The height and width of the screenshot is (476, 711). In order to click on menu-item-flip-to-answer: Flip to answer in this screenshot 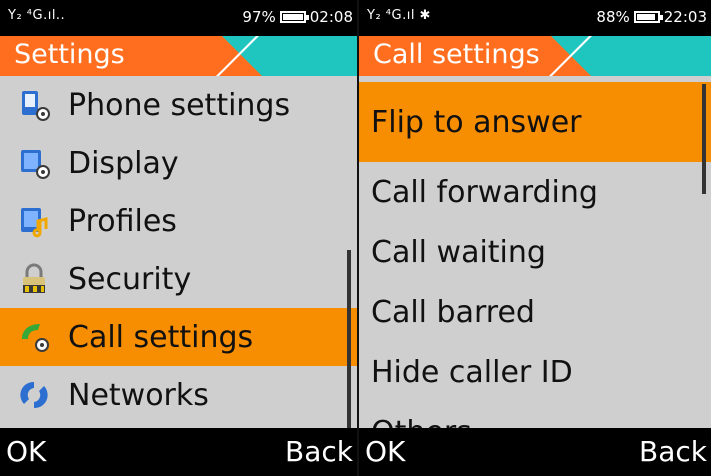, I will do `click(535, 122)`.